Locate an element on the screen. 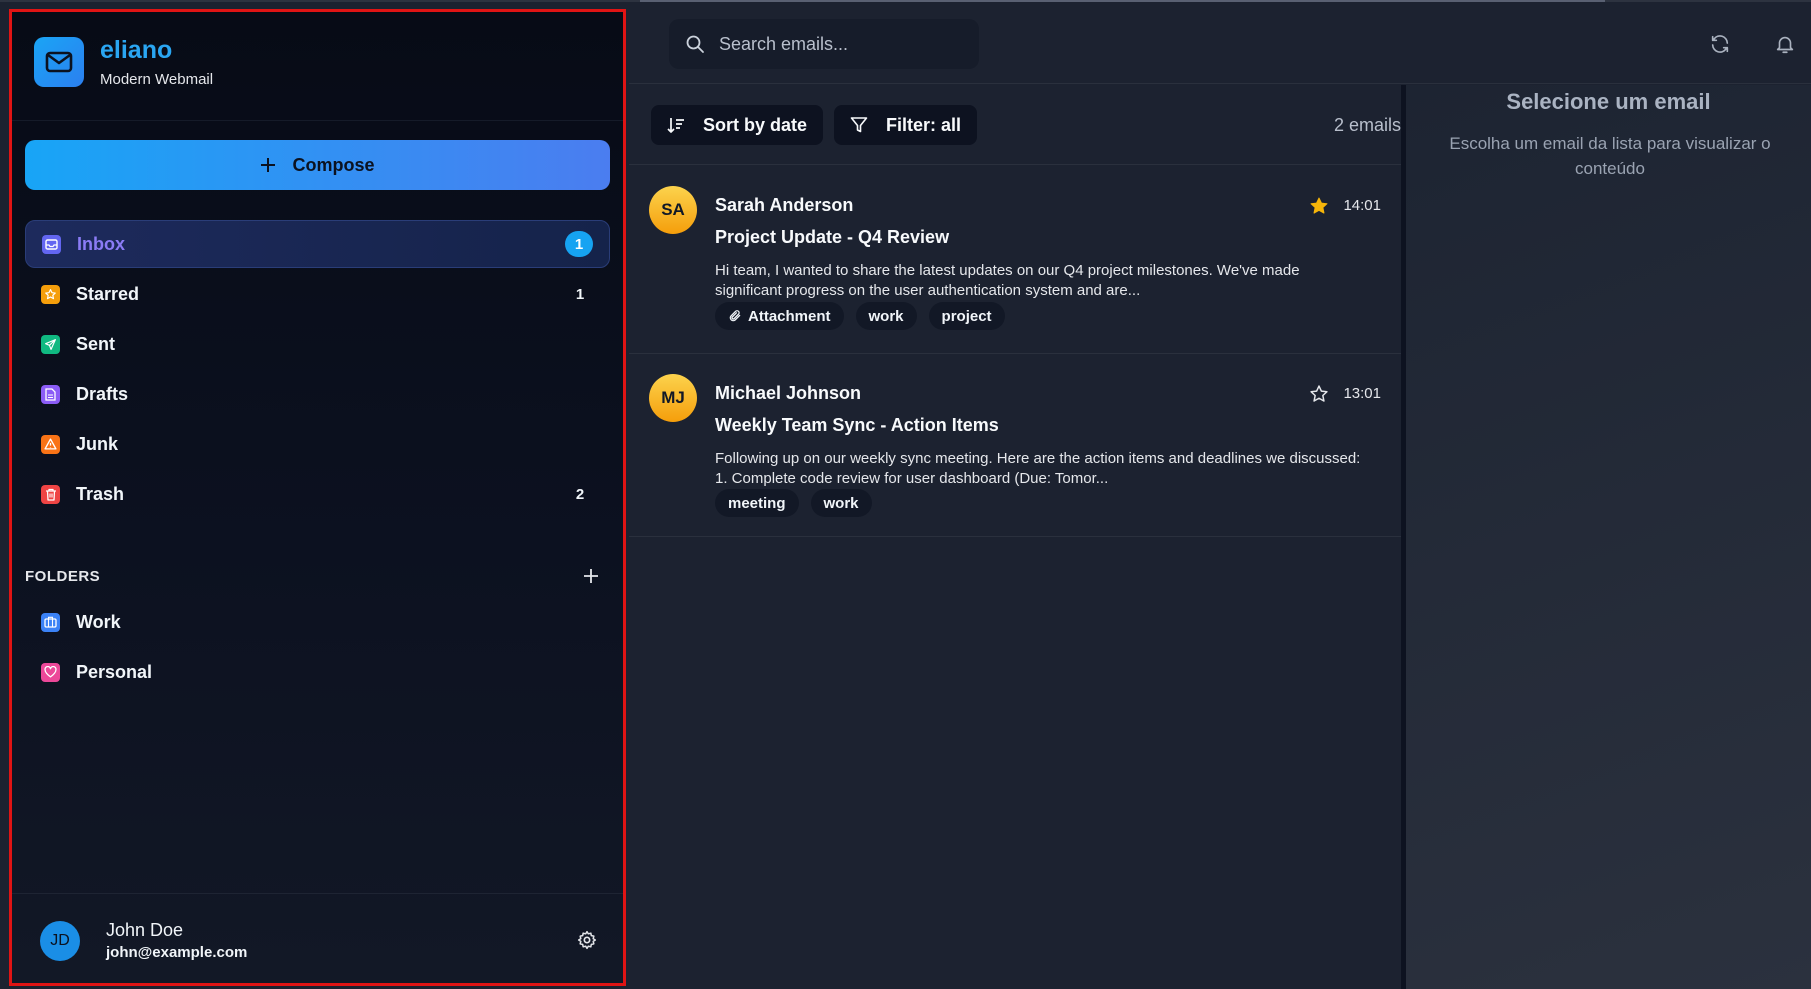 Image resolution: width=1811 pixels, height=989 pixels. add-folder-button is located at coordinates (591, 576).